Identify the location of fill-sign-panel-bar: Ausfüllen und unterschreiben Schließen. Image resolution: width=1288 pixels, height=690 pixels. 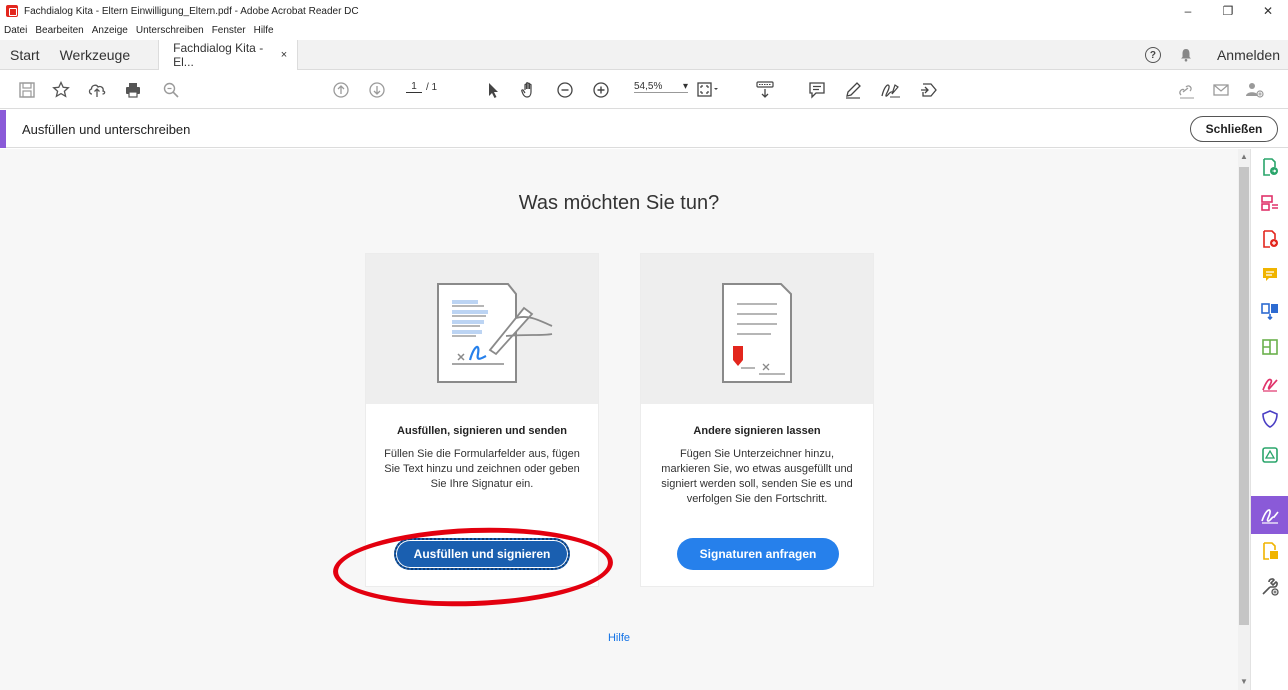
(644, 129).